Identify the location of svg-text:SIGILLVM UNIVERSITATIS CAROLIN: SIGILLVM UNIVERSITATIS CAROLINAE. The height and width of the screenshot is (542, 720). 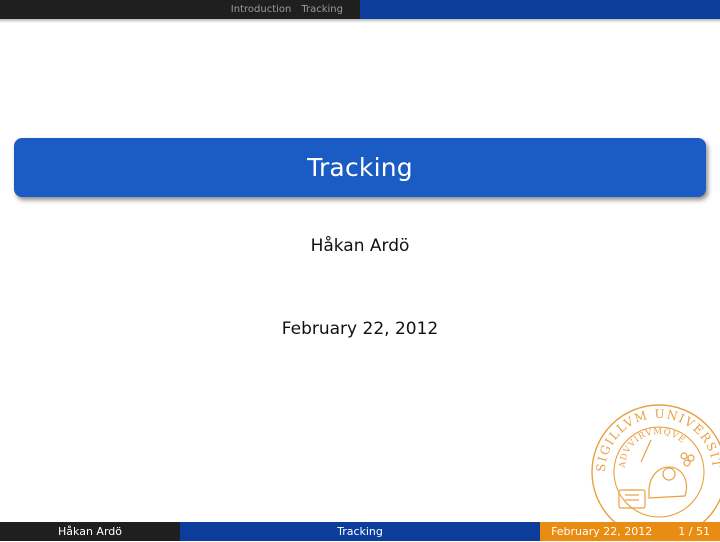
(654, 437).